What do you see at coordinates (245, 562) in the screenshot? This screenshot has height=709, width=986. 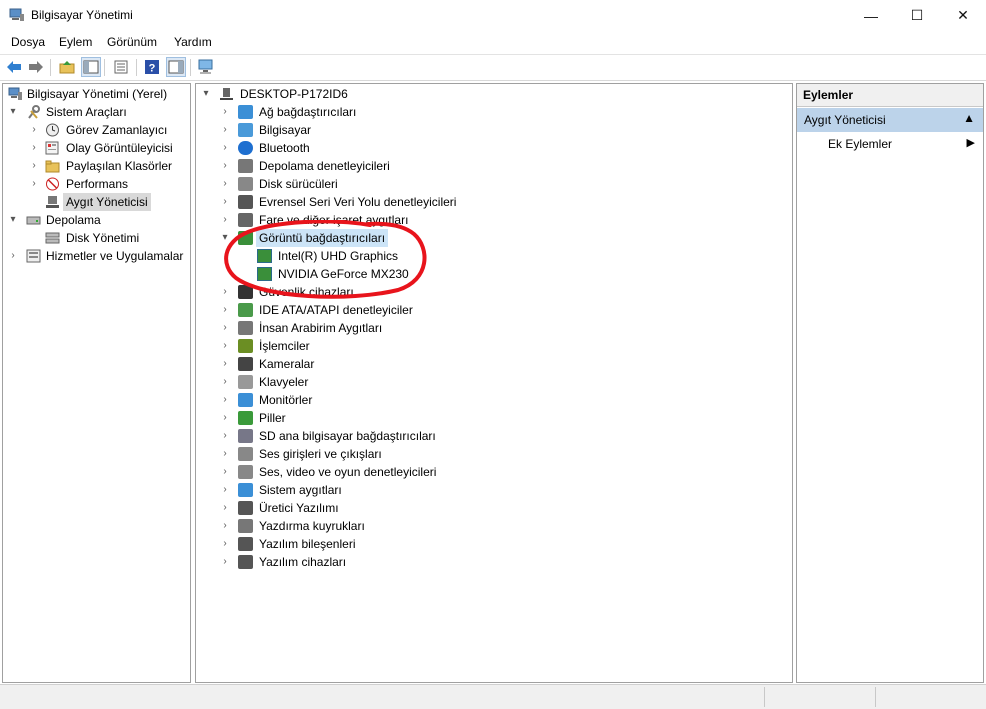 I see `software-device-icon` at bounding box center [245, 562].